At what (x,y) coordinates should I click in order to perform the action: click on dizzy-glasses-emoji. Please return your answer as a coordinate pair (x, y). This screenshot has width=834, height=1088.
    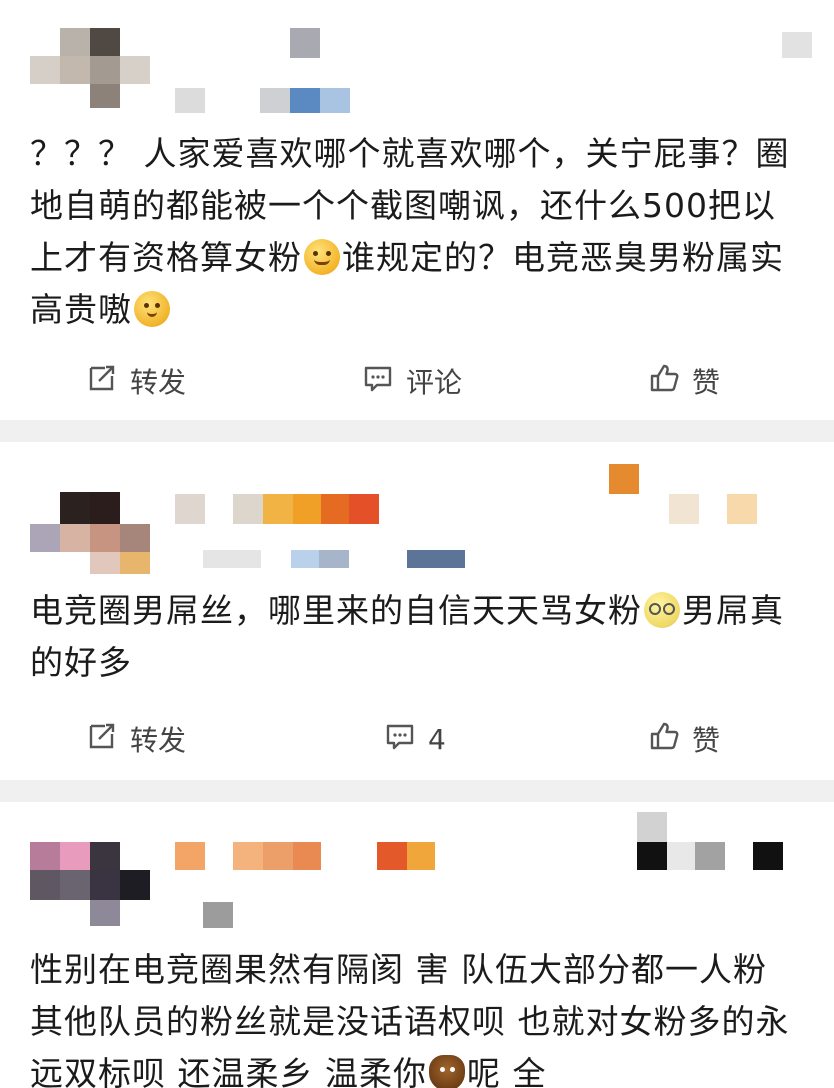
    Looking at the image, I should click on (662, 610).